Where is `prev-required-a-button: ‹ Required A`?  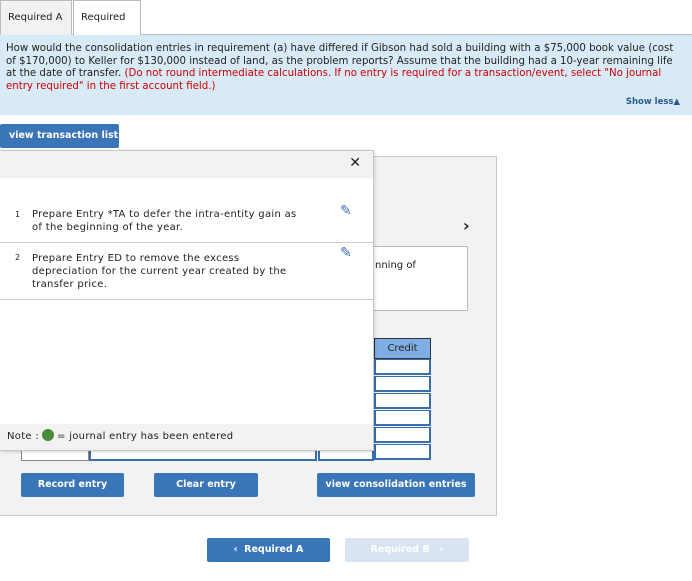
prev-required-a-button: ‹ Required A is located at coordinates (268, 550).